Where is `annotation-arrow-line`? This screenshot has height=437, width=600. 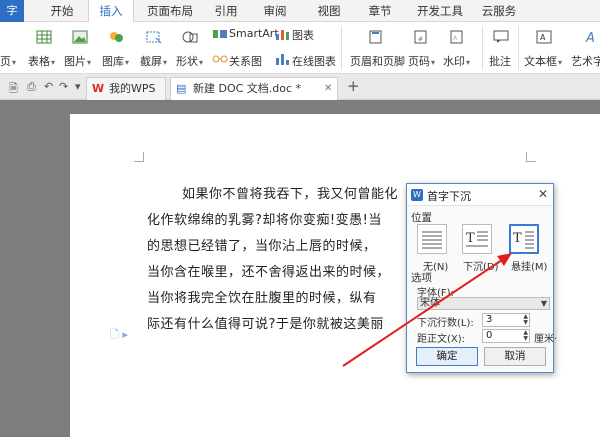
annotation-arrow-line is located at coordinates (424, 312).